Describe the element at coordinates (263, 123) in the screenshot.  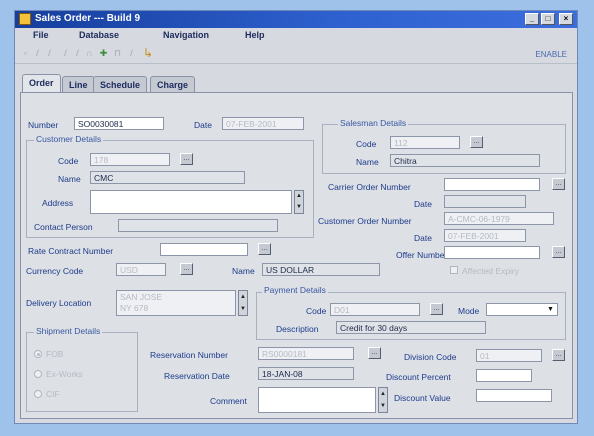
I see `order-date-field: 07-FEB-2001` at that location.